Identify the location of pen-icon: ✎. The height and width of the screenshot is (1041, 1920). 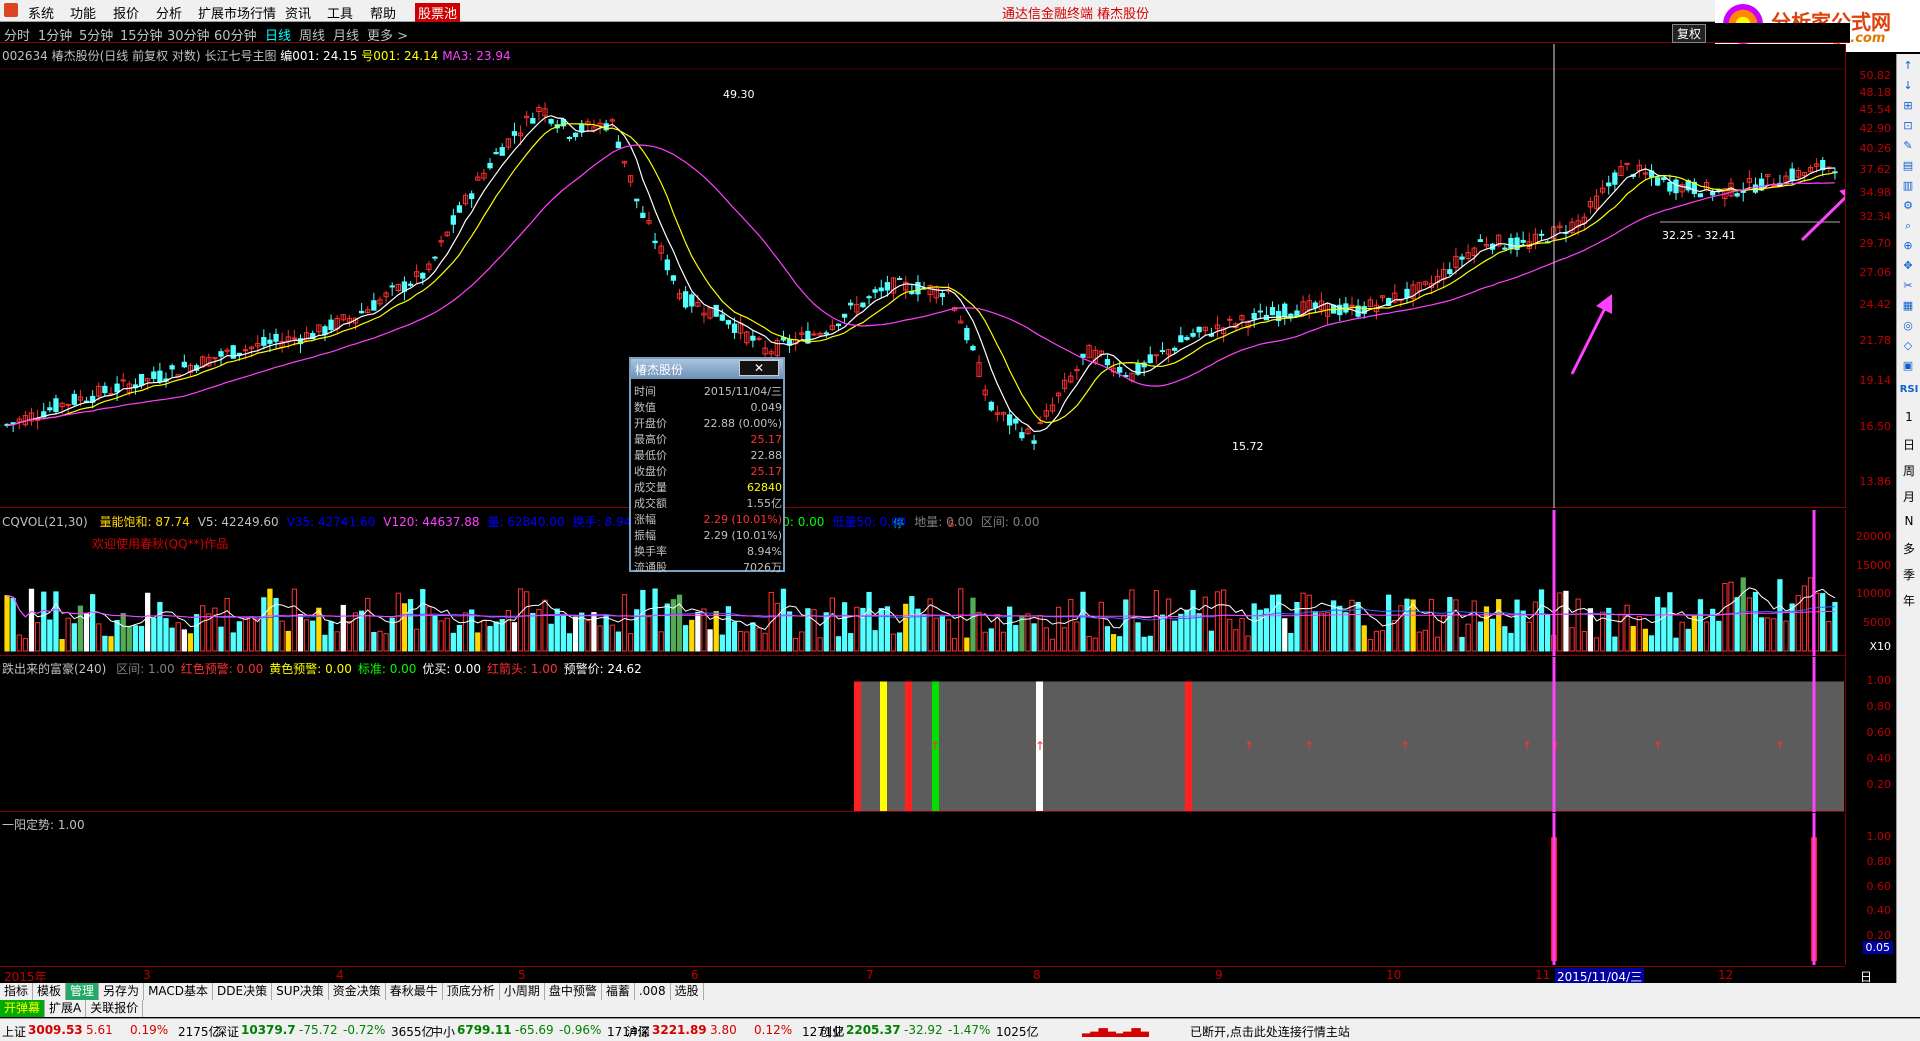
(1908, 146).